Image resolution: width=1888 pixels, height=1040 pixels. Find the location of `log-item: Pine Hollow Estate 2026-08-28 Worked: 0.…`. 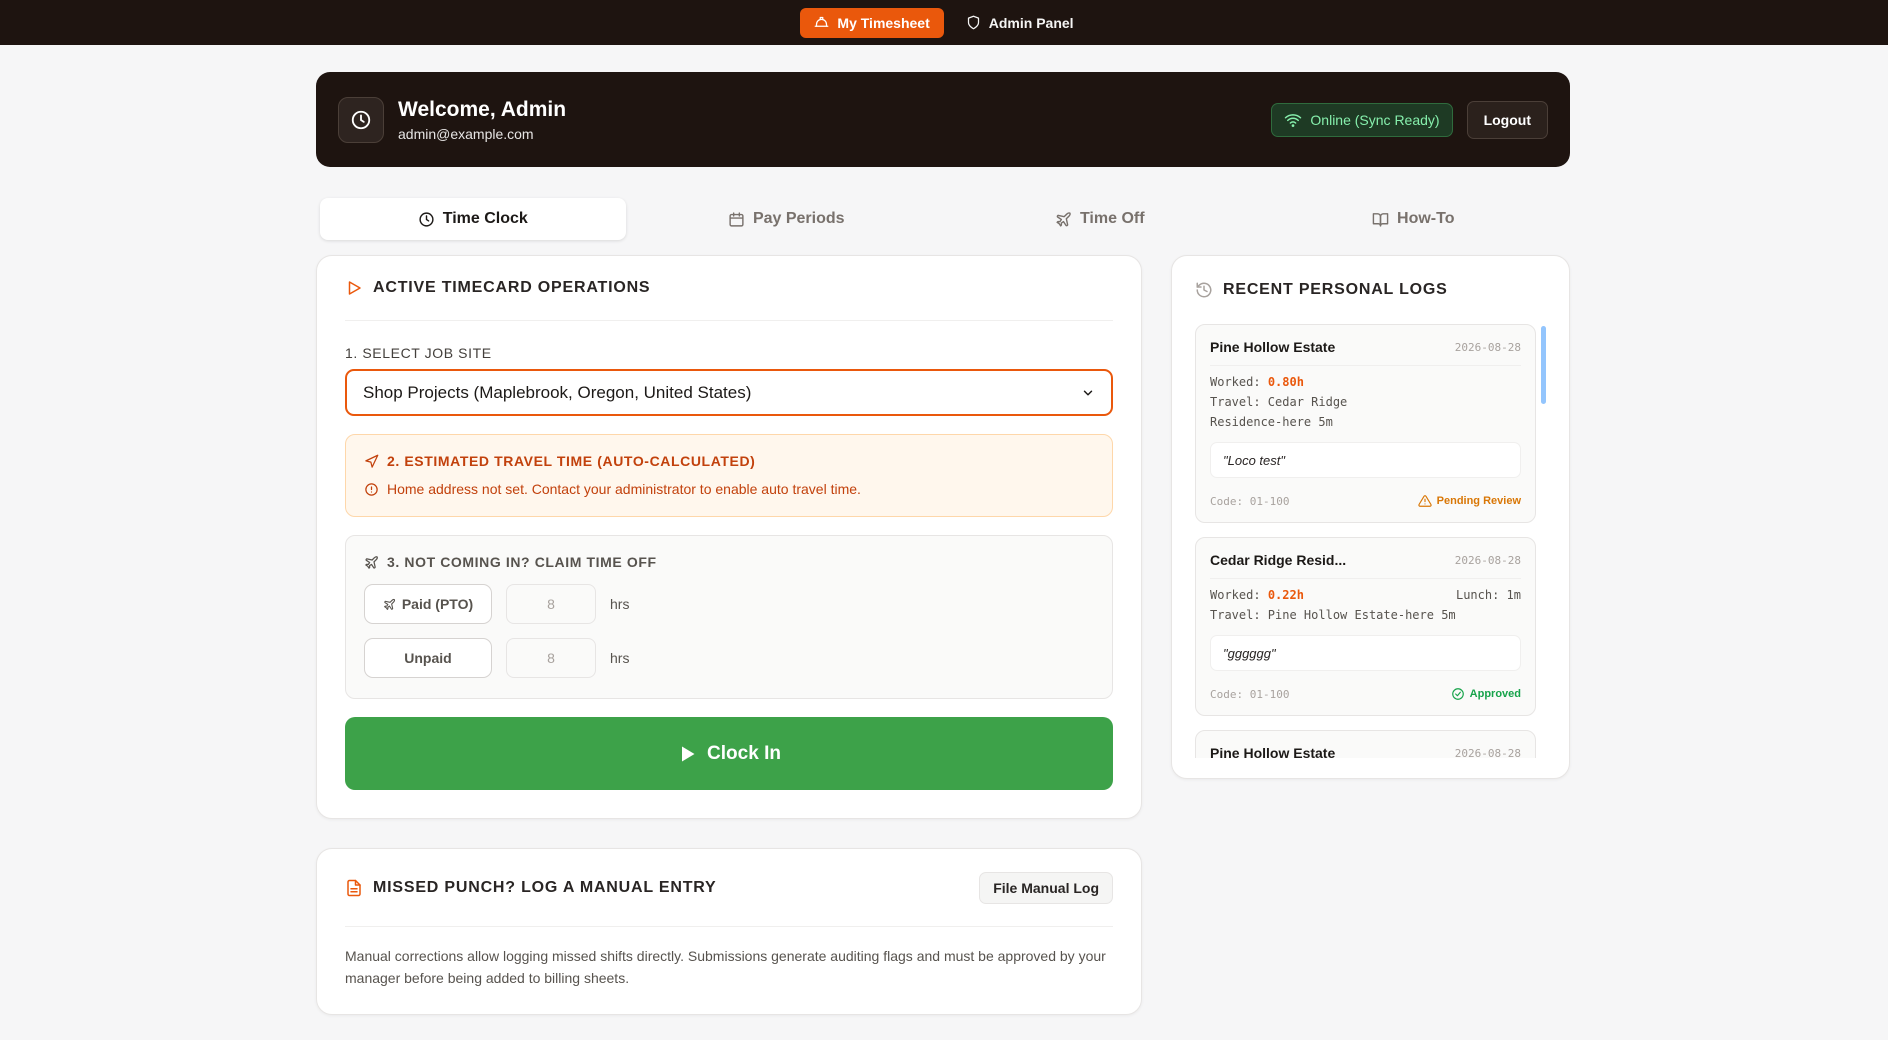

log-item: Pine Hollow Estate 2026-08-28 Worked: 0.… is located at coordinates (1365, 423).